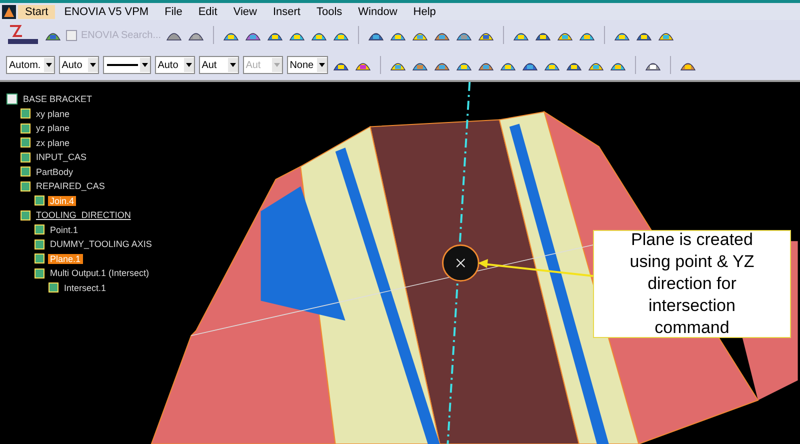 The height and width of the screenshot is (444, 800). I want to click on menu-item: Start, so click(37, 11).